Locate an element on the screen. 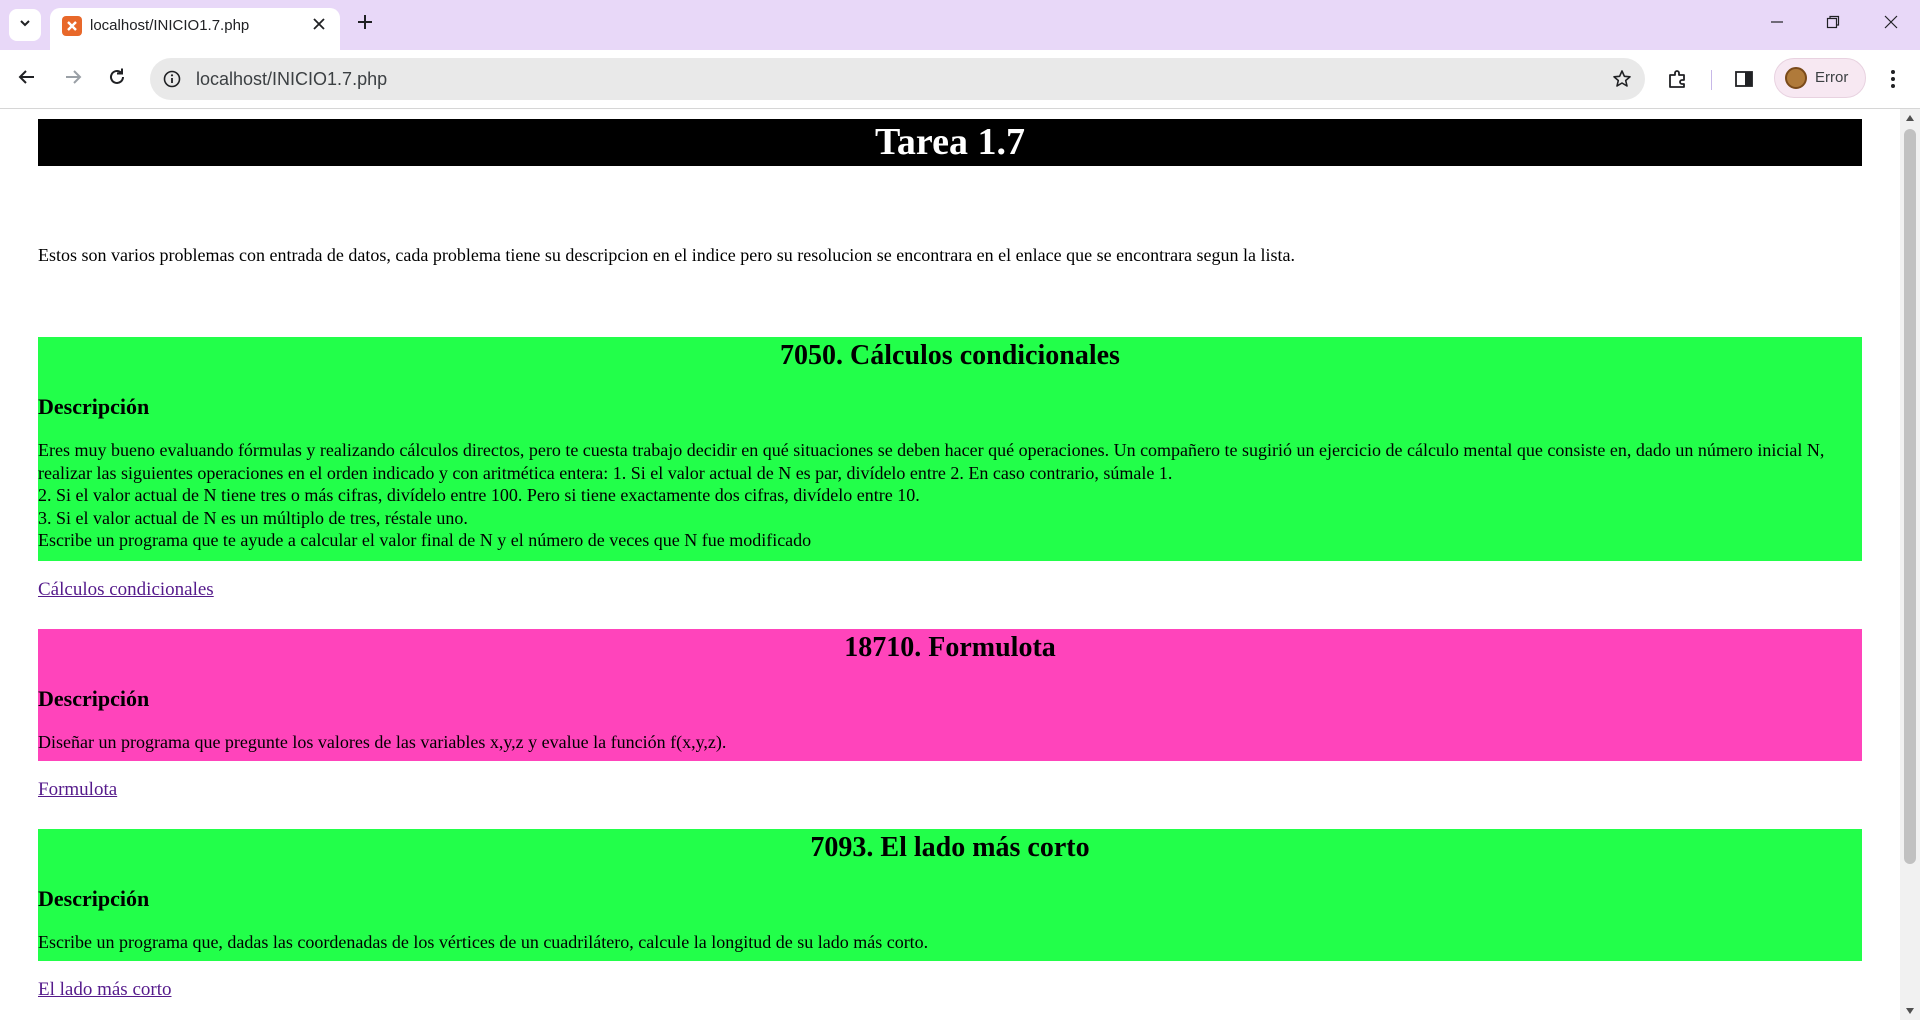 This screenshot has height=1020, width=1920. browser-toolbar: localhost/INICIO1.7.php Error is located at coordinates (960, 79).